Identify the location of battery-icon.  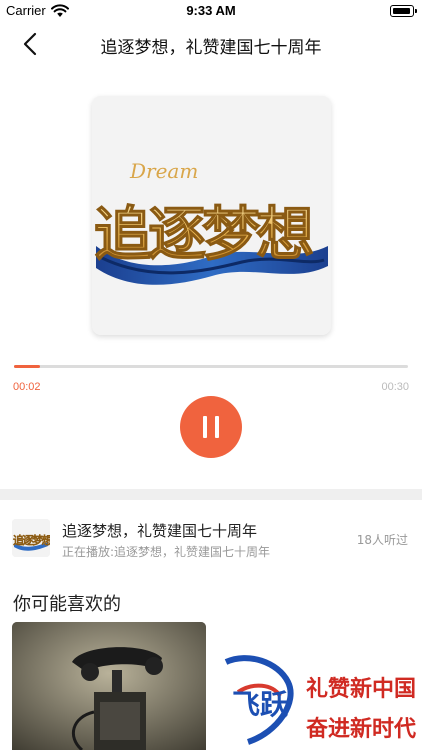
(403, 11).